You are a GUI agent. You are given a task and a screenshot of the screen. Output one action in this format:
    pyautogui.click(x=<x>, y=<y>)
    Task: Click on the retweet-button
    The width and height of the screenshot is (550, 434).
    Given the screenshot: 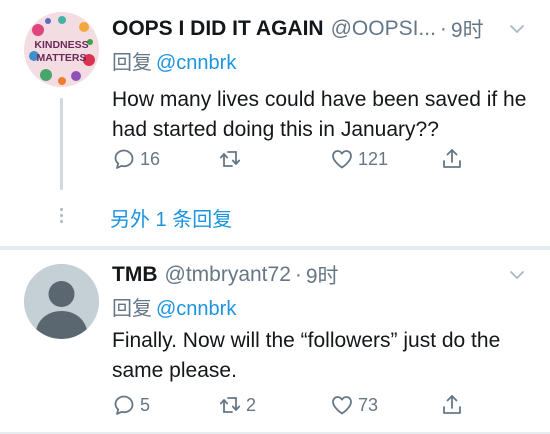 What is the action you would take?
    pyautogui.click(x=232, y=159)
    